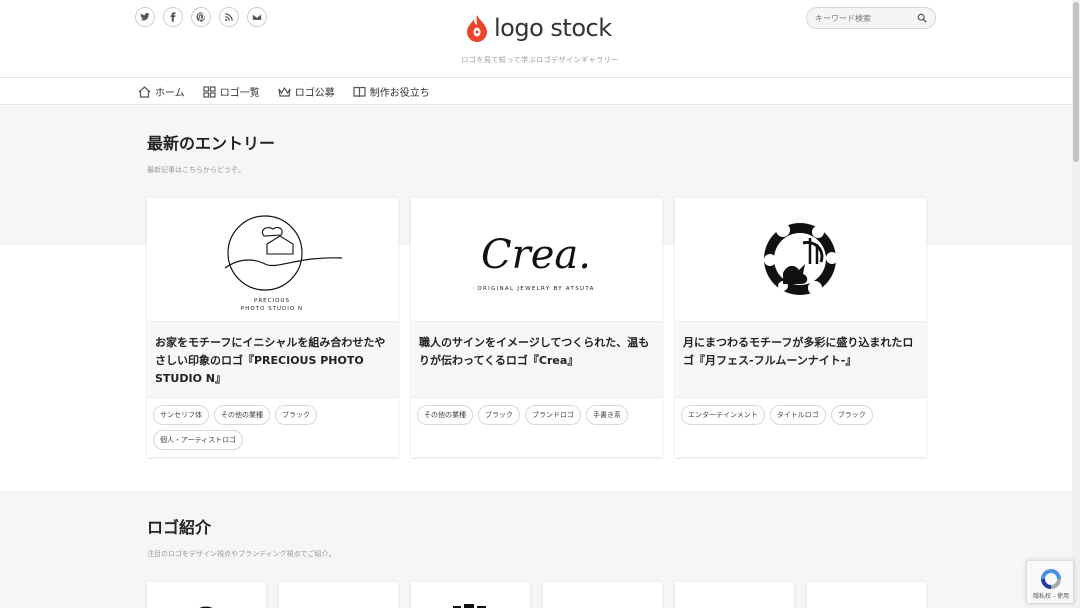  I want to click on tag: ブランドロゴ, so click(553, 415).